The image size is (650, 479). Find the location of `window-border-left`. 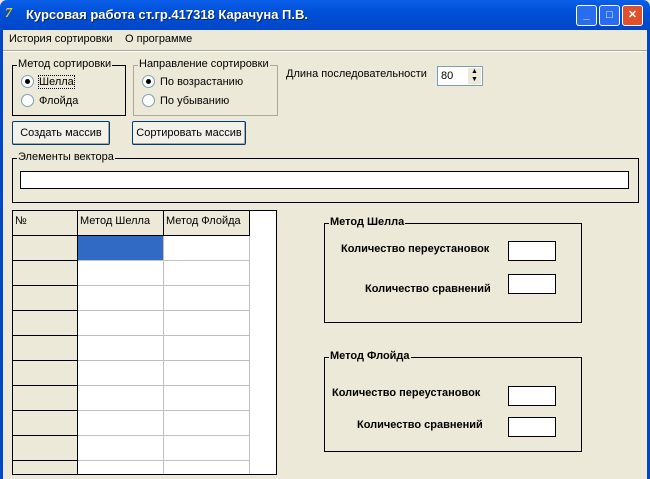

window-border-left is located at coordinates (1, 254).